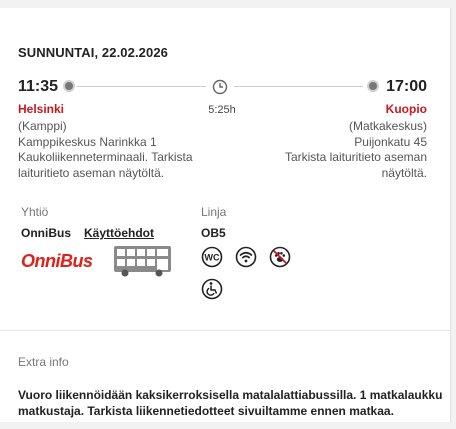 This screenshot has width=456, height=429. Describe the element at coordinates (225, 330) in the screenshot. I see `section-divider` at that location.